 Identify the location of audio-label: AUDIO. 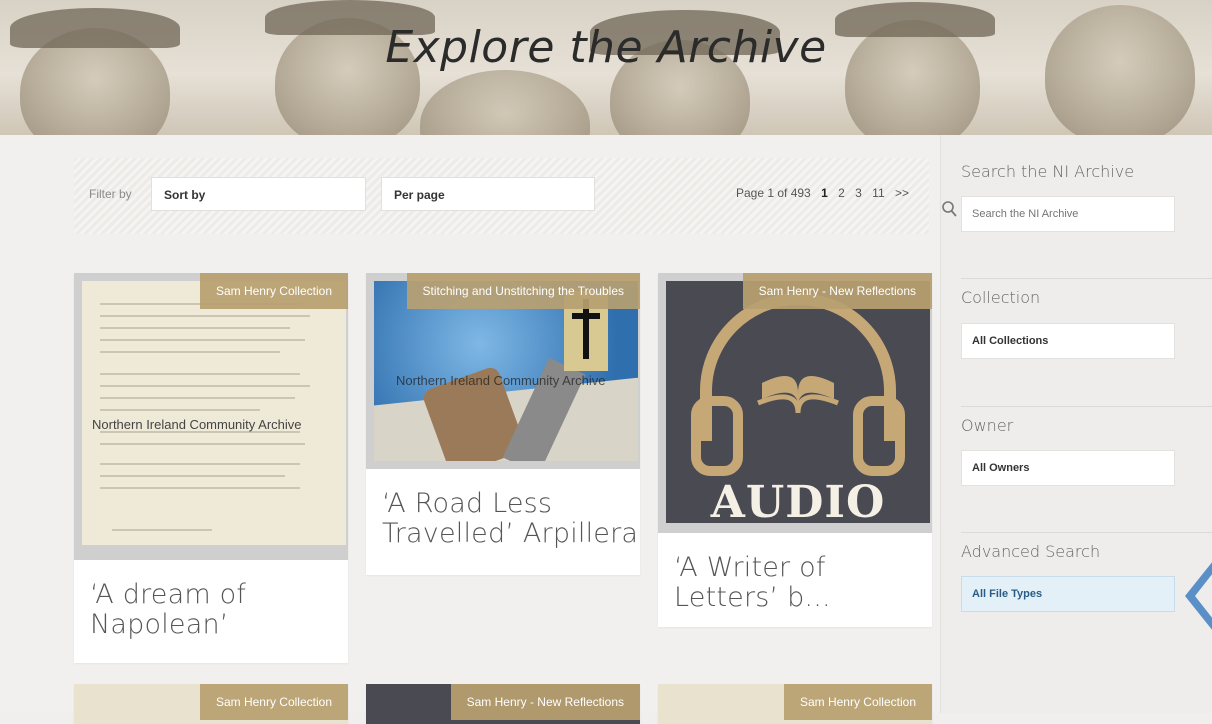
(798, 500).